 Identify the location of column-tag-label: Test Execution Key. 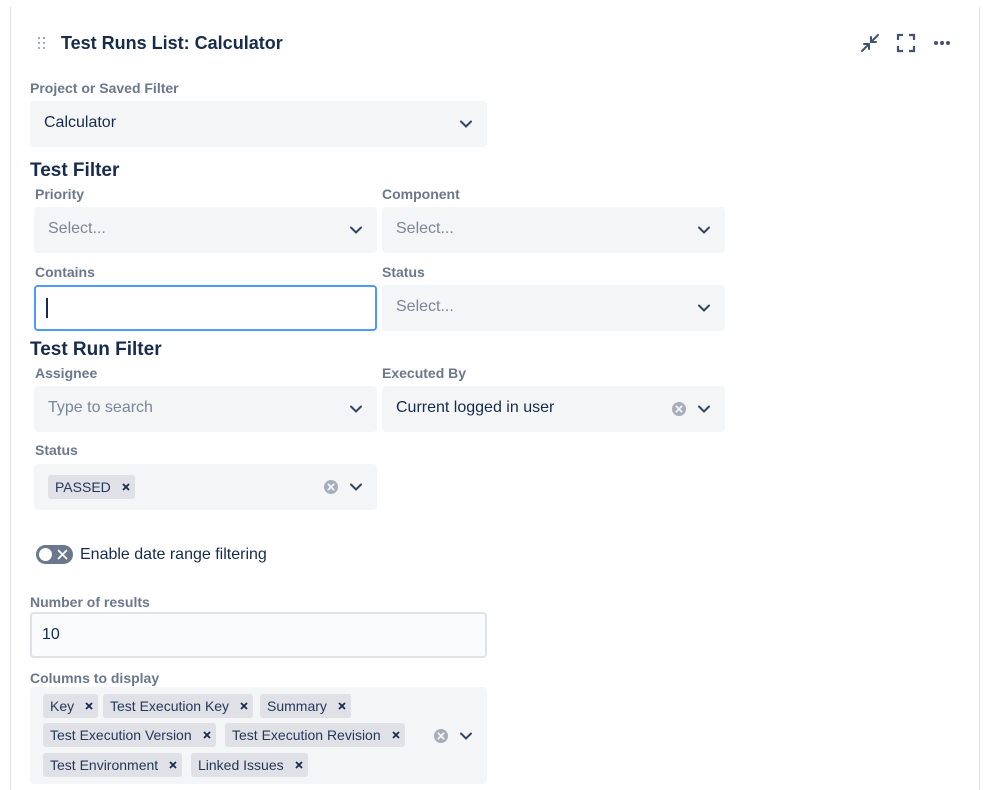
(170, 706).